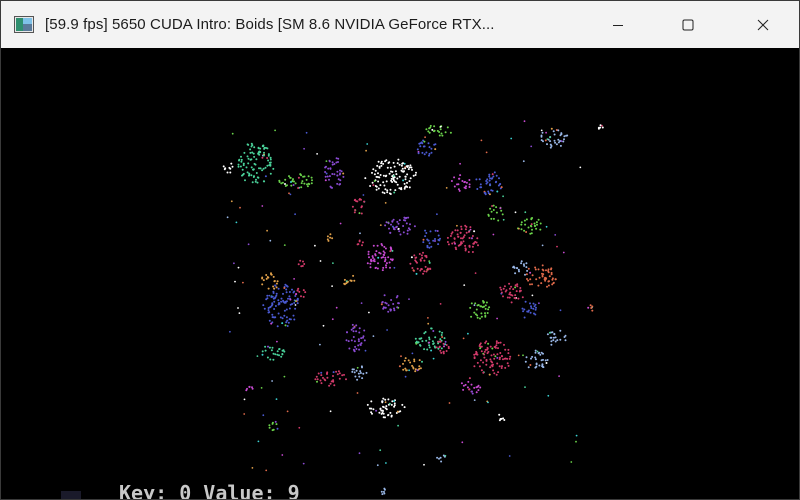  Describe the element at coordinates (24, 24) in the screenshot. I see `app-window-icon` at that location.